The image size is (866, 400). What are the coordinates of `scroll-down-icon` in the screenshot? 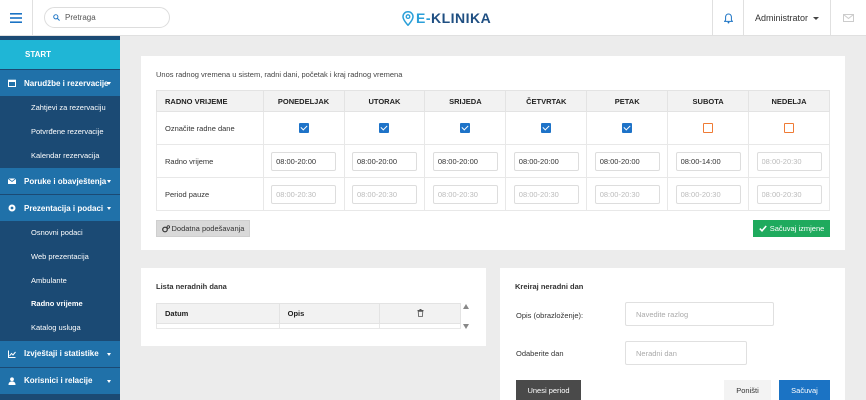 It's located at (466, 326).